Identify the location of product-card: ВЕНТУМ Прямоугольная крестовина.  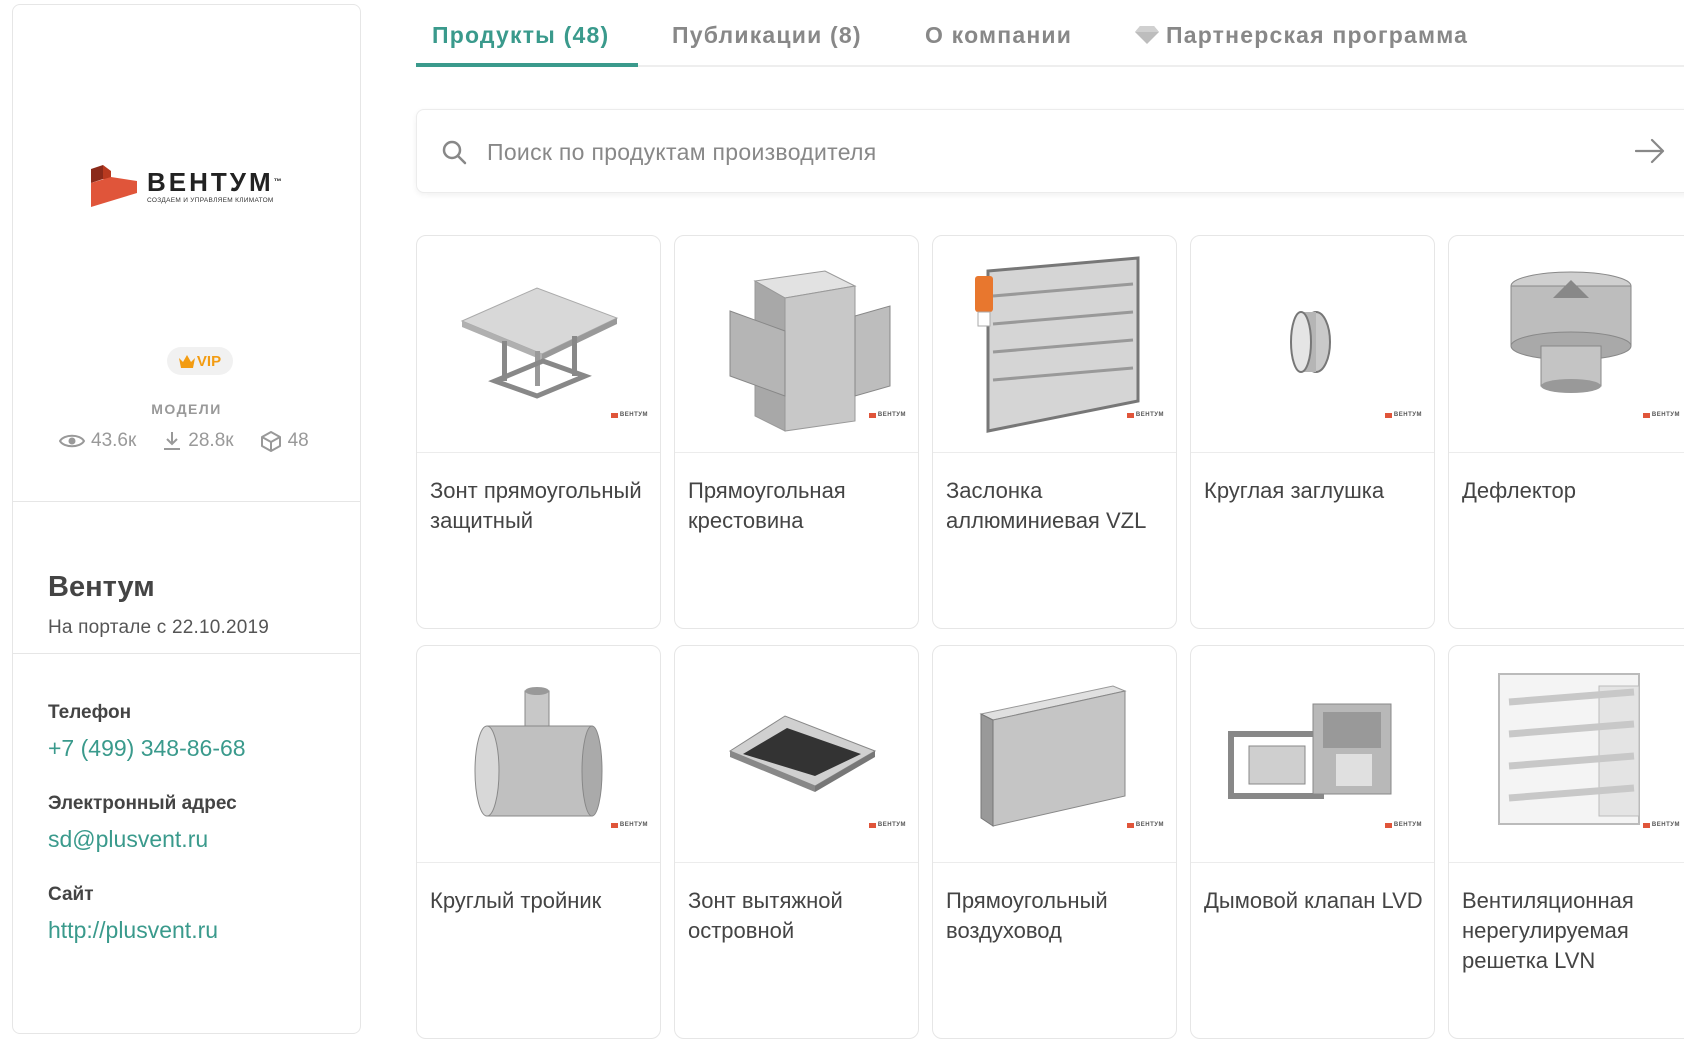
(796, 432).